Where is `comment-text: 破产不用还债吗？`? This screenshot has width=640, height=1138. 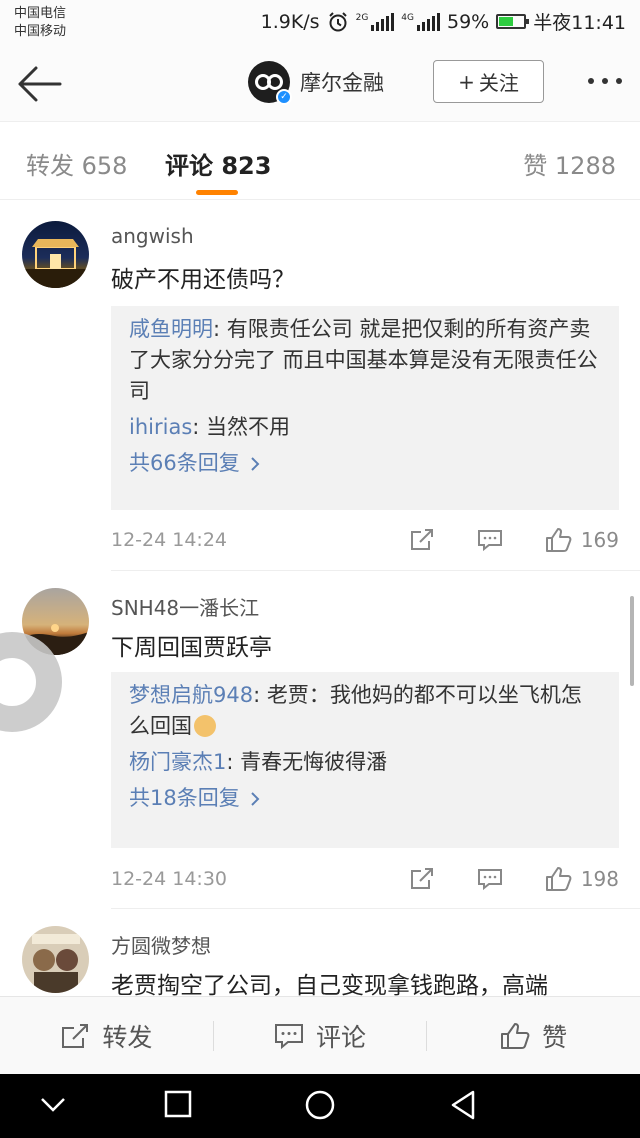
comment-text: 破产不用还债吗？ is located at coordinates (203, 280).